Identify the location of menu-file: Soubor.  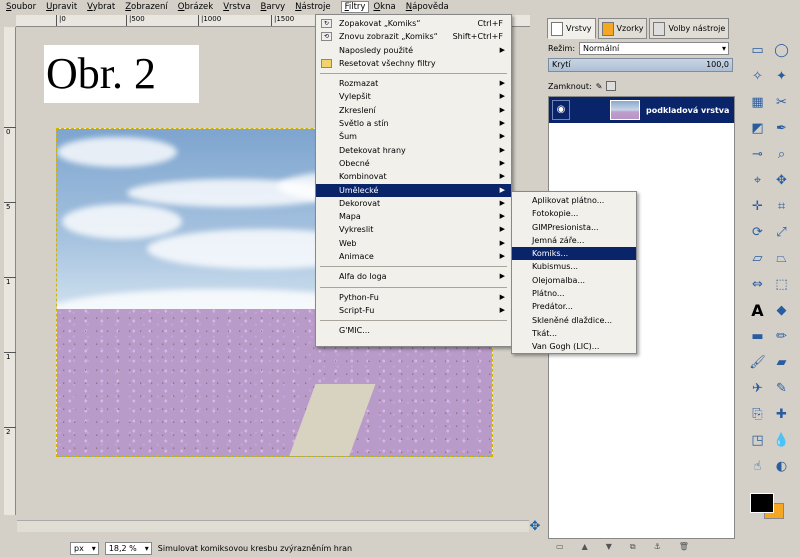
(24, 7).